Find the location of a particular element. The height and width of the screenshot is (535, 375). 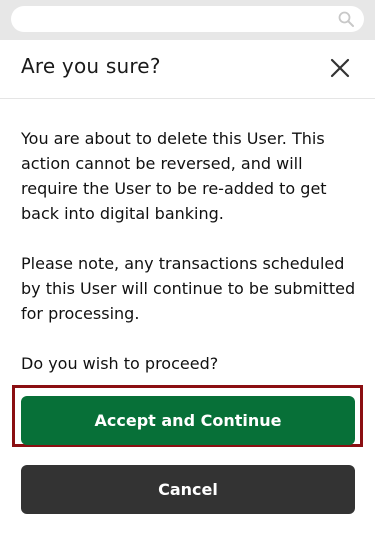

close-icon is located at coordinates (340, 68).